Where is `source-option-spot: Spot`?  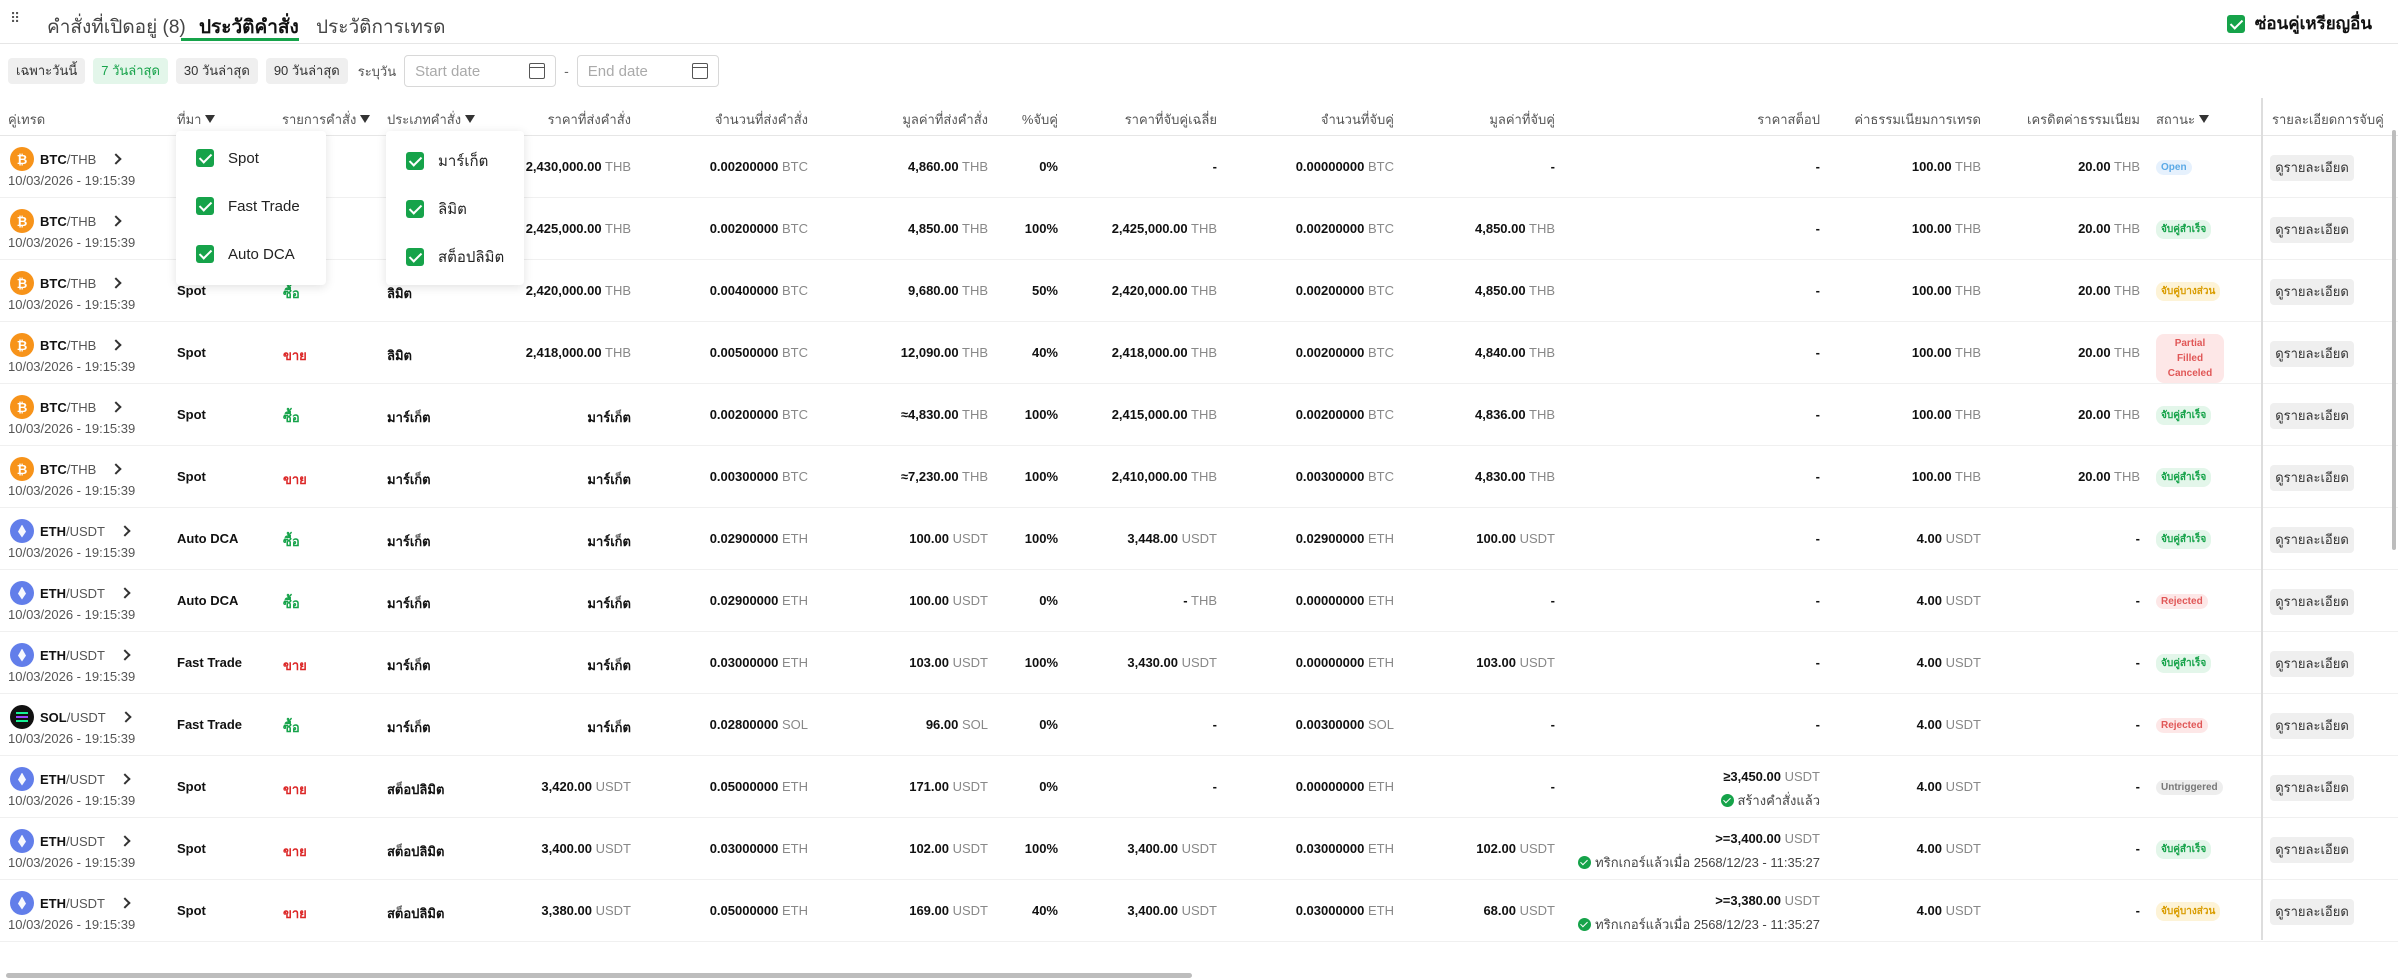 source-option-spot: Spot is located at coordinates (227, 158).